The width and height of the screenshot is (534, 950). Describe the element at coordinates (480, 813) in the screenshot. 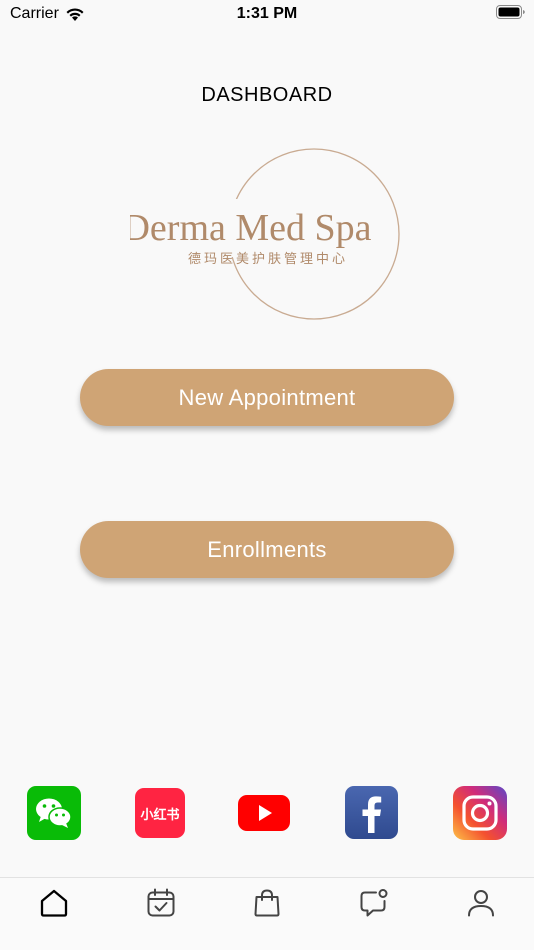

I see `instagram-icon` at that location.